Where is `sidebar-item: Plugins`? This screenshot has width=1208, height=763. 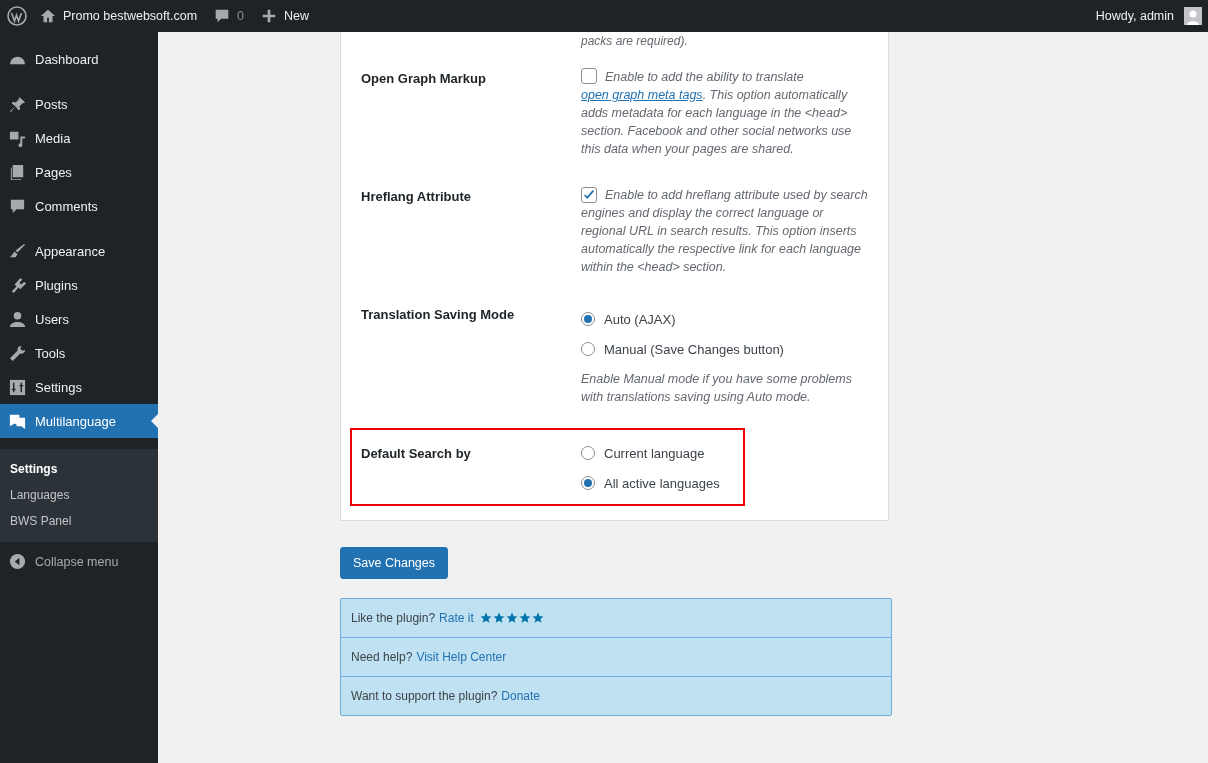
sidebar-item: Plugins is located at coordinates (79, 285).